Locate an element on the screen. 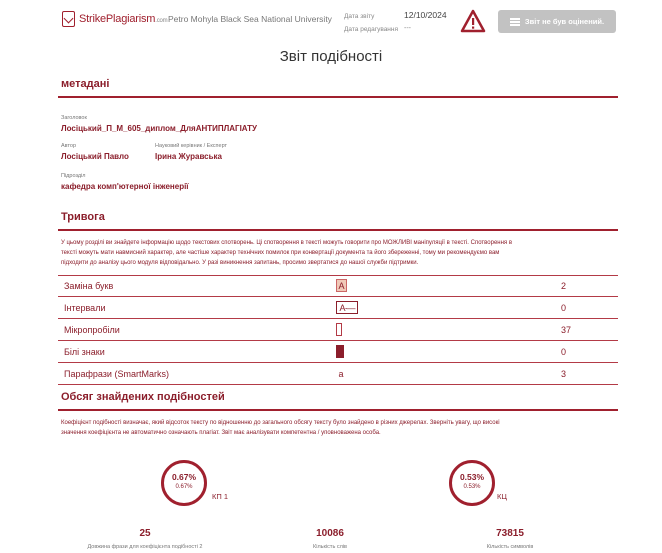 This screenshot has height=553, width=662. alarm-row-name: Мікропробіли is located at coordinates (92, 330).